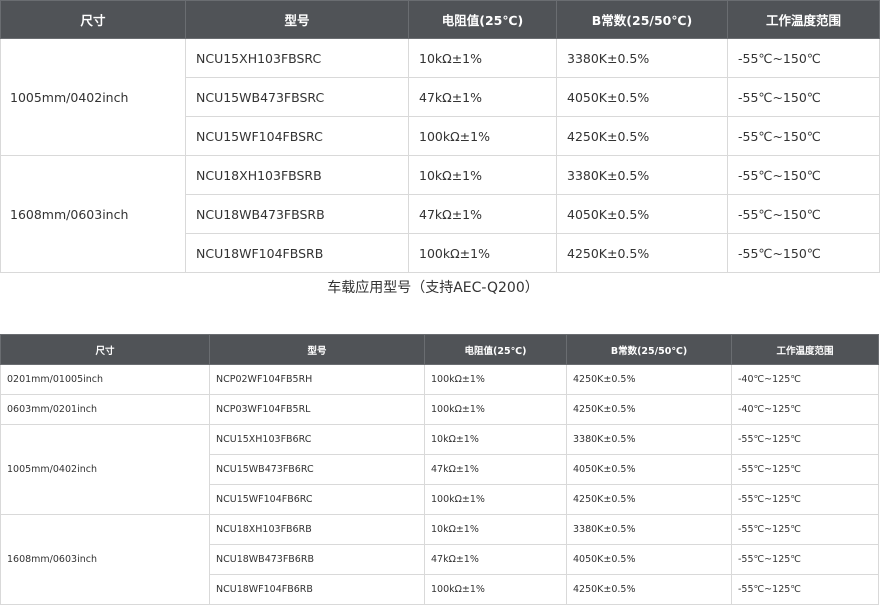  What do you see at coordinates (297, 58) in the screenshot?
I see `model-cell: NCU15XH103FBSRC` at bounding box center [297, 58].